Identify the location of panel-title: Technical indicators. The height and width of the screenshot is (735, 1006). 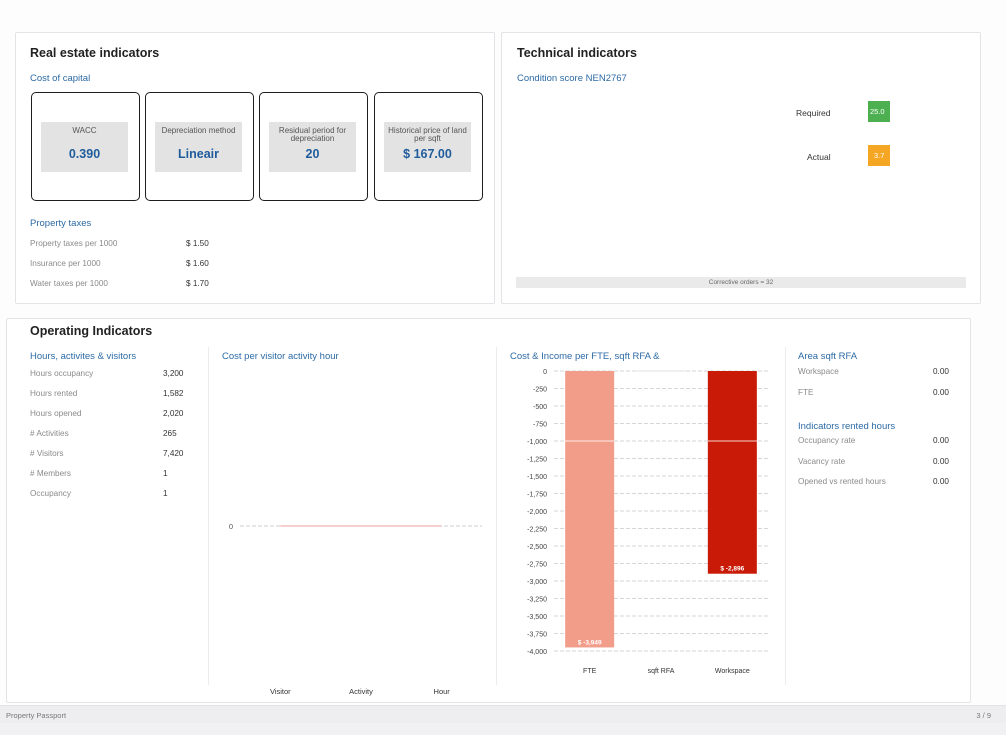
(577, 53).